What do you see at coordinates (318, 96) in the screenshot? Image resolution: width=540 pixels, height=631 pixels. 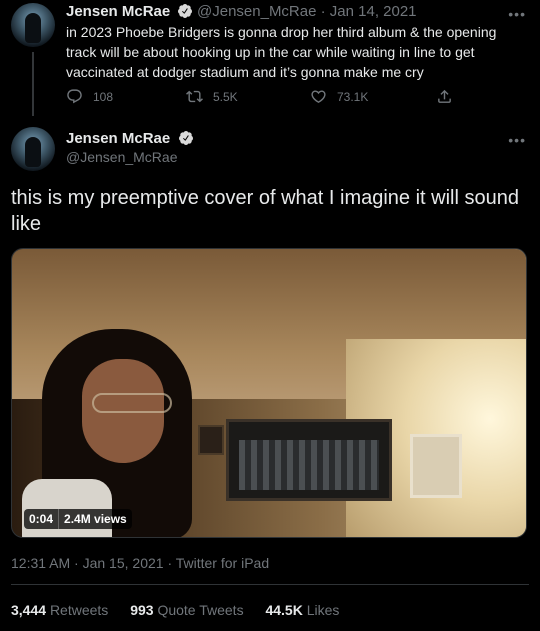 I see `heart-icon` at bounding box center [318, 96].